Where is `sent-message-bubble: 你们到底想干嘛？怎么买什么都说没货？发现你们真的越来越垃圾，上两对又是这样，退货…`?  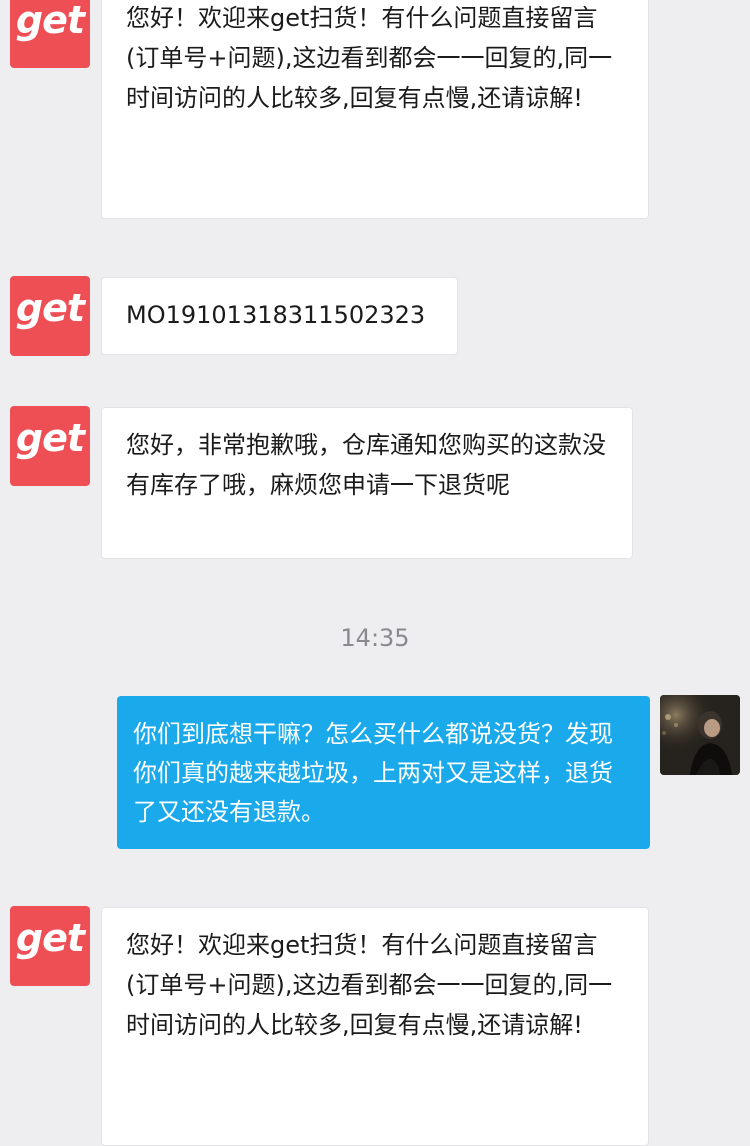
sent-message-bubble: 你们到底想干嘛？怎么买什么都说没货？发现你们真的越来越垃圾，上两对又是这样，退货… is located at coordinates (383, 772).